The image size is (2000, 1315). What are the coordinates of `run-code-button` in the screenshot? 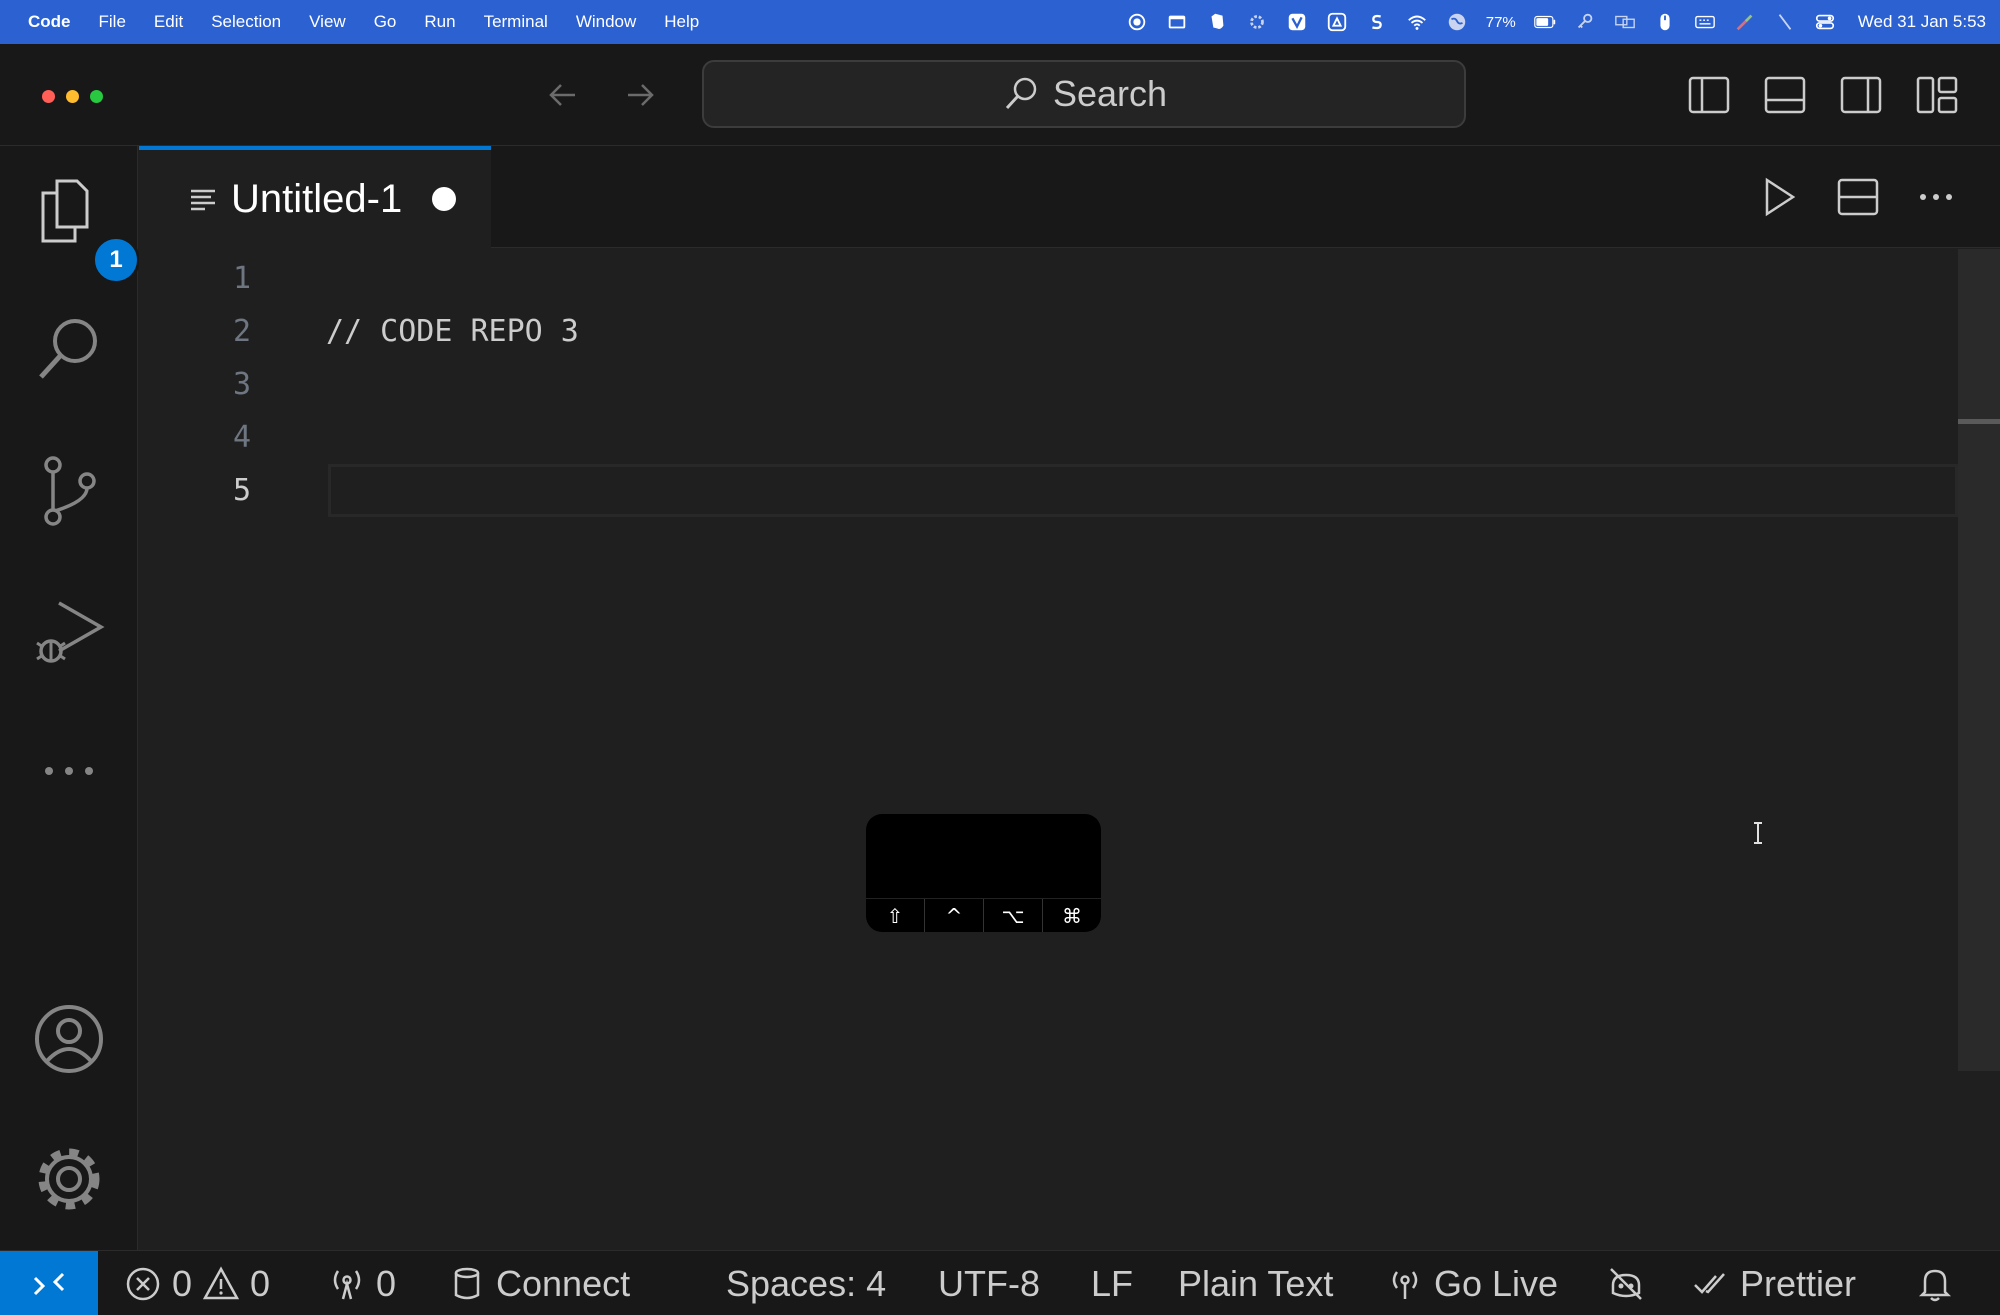 It's located at (1778, 197).